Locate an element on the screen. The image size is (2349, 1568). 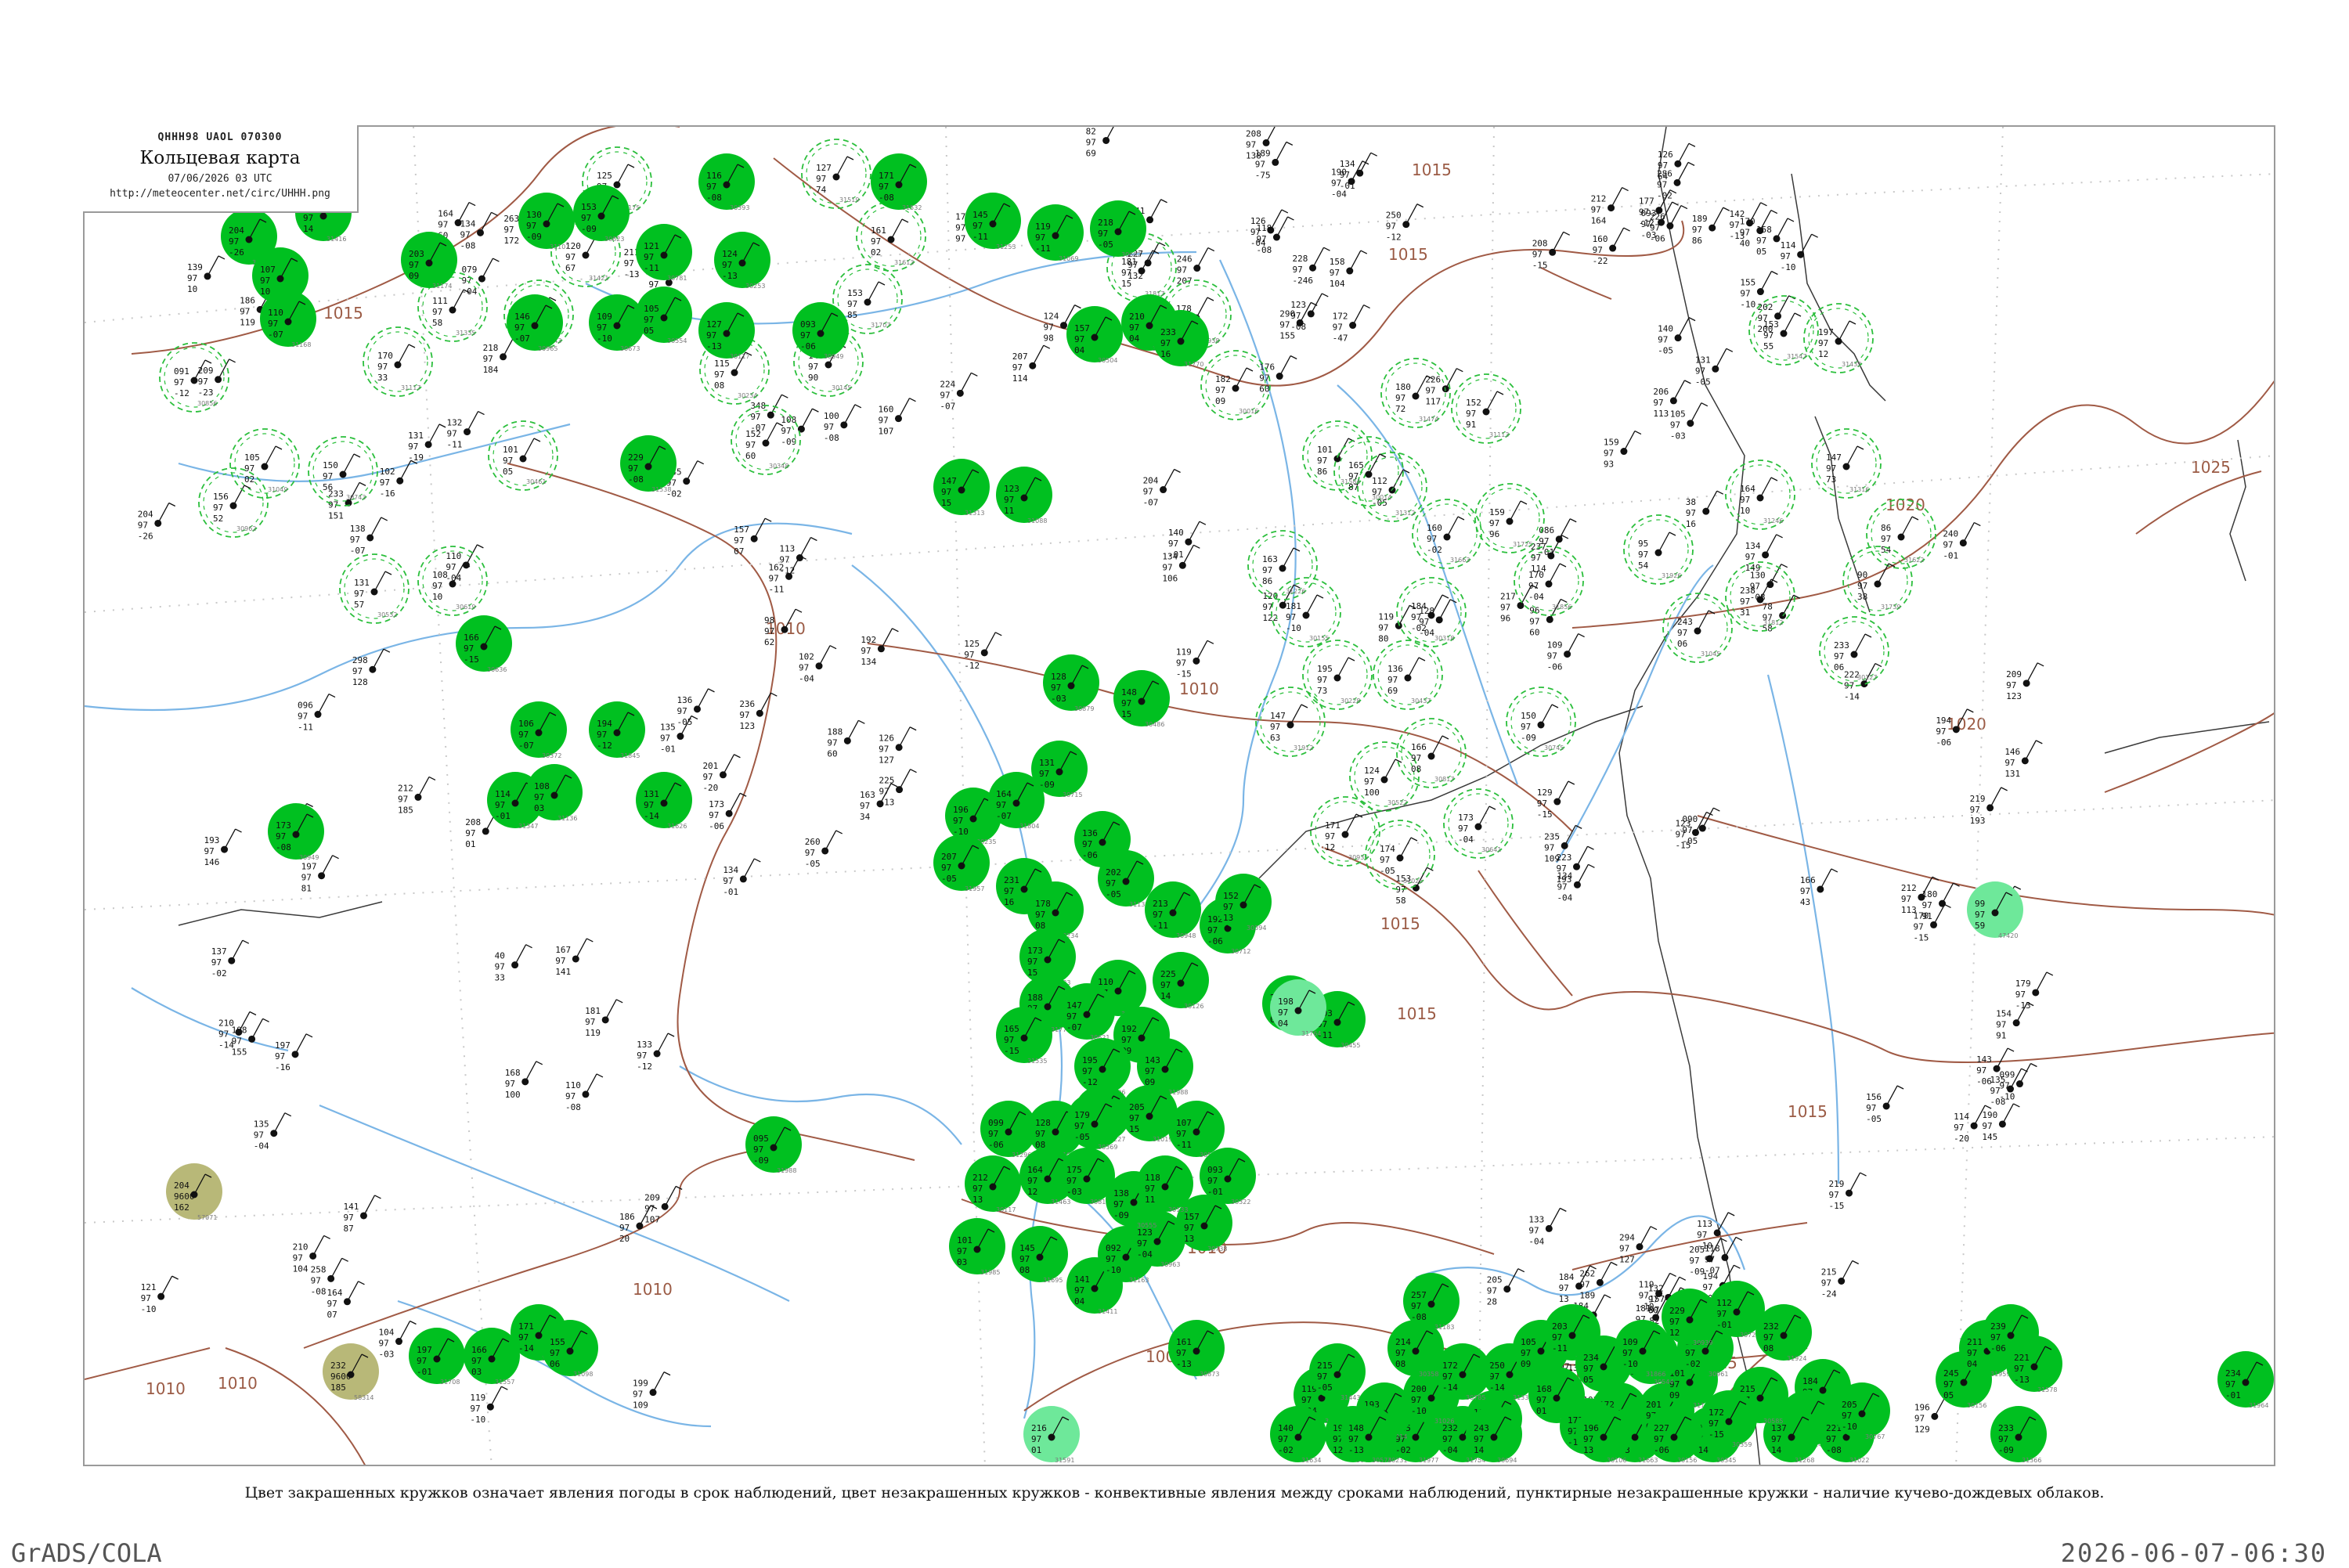
weather-station: 25097-12 is located at coordinates (1405, 223).